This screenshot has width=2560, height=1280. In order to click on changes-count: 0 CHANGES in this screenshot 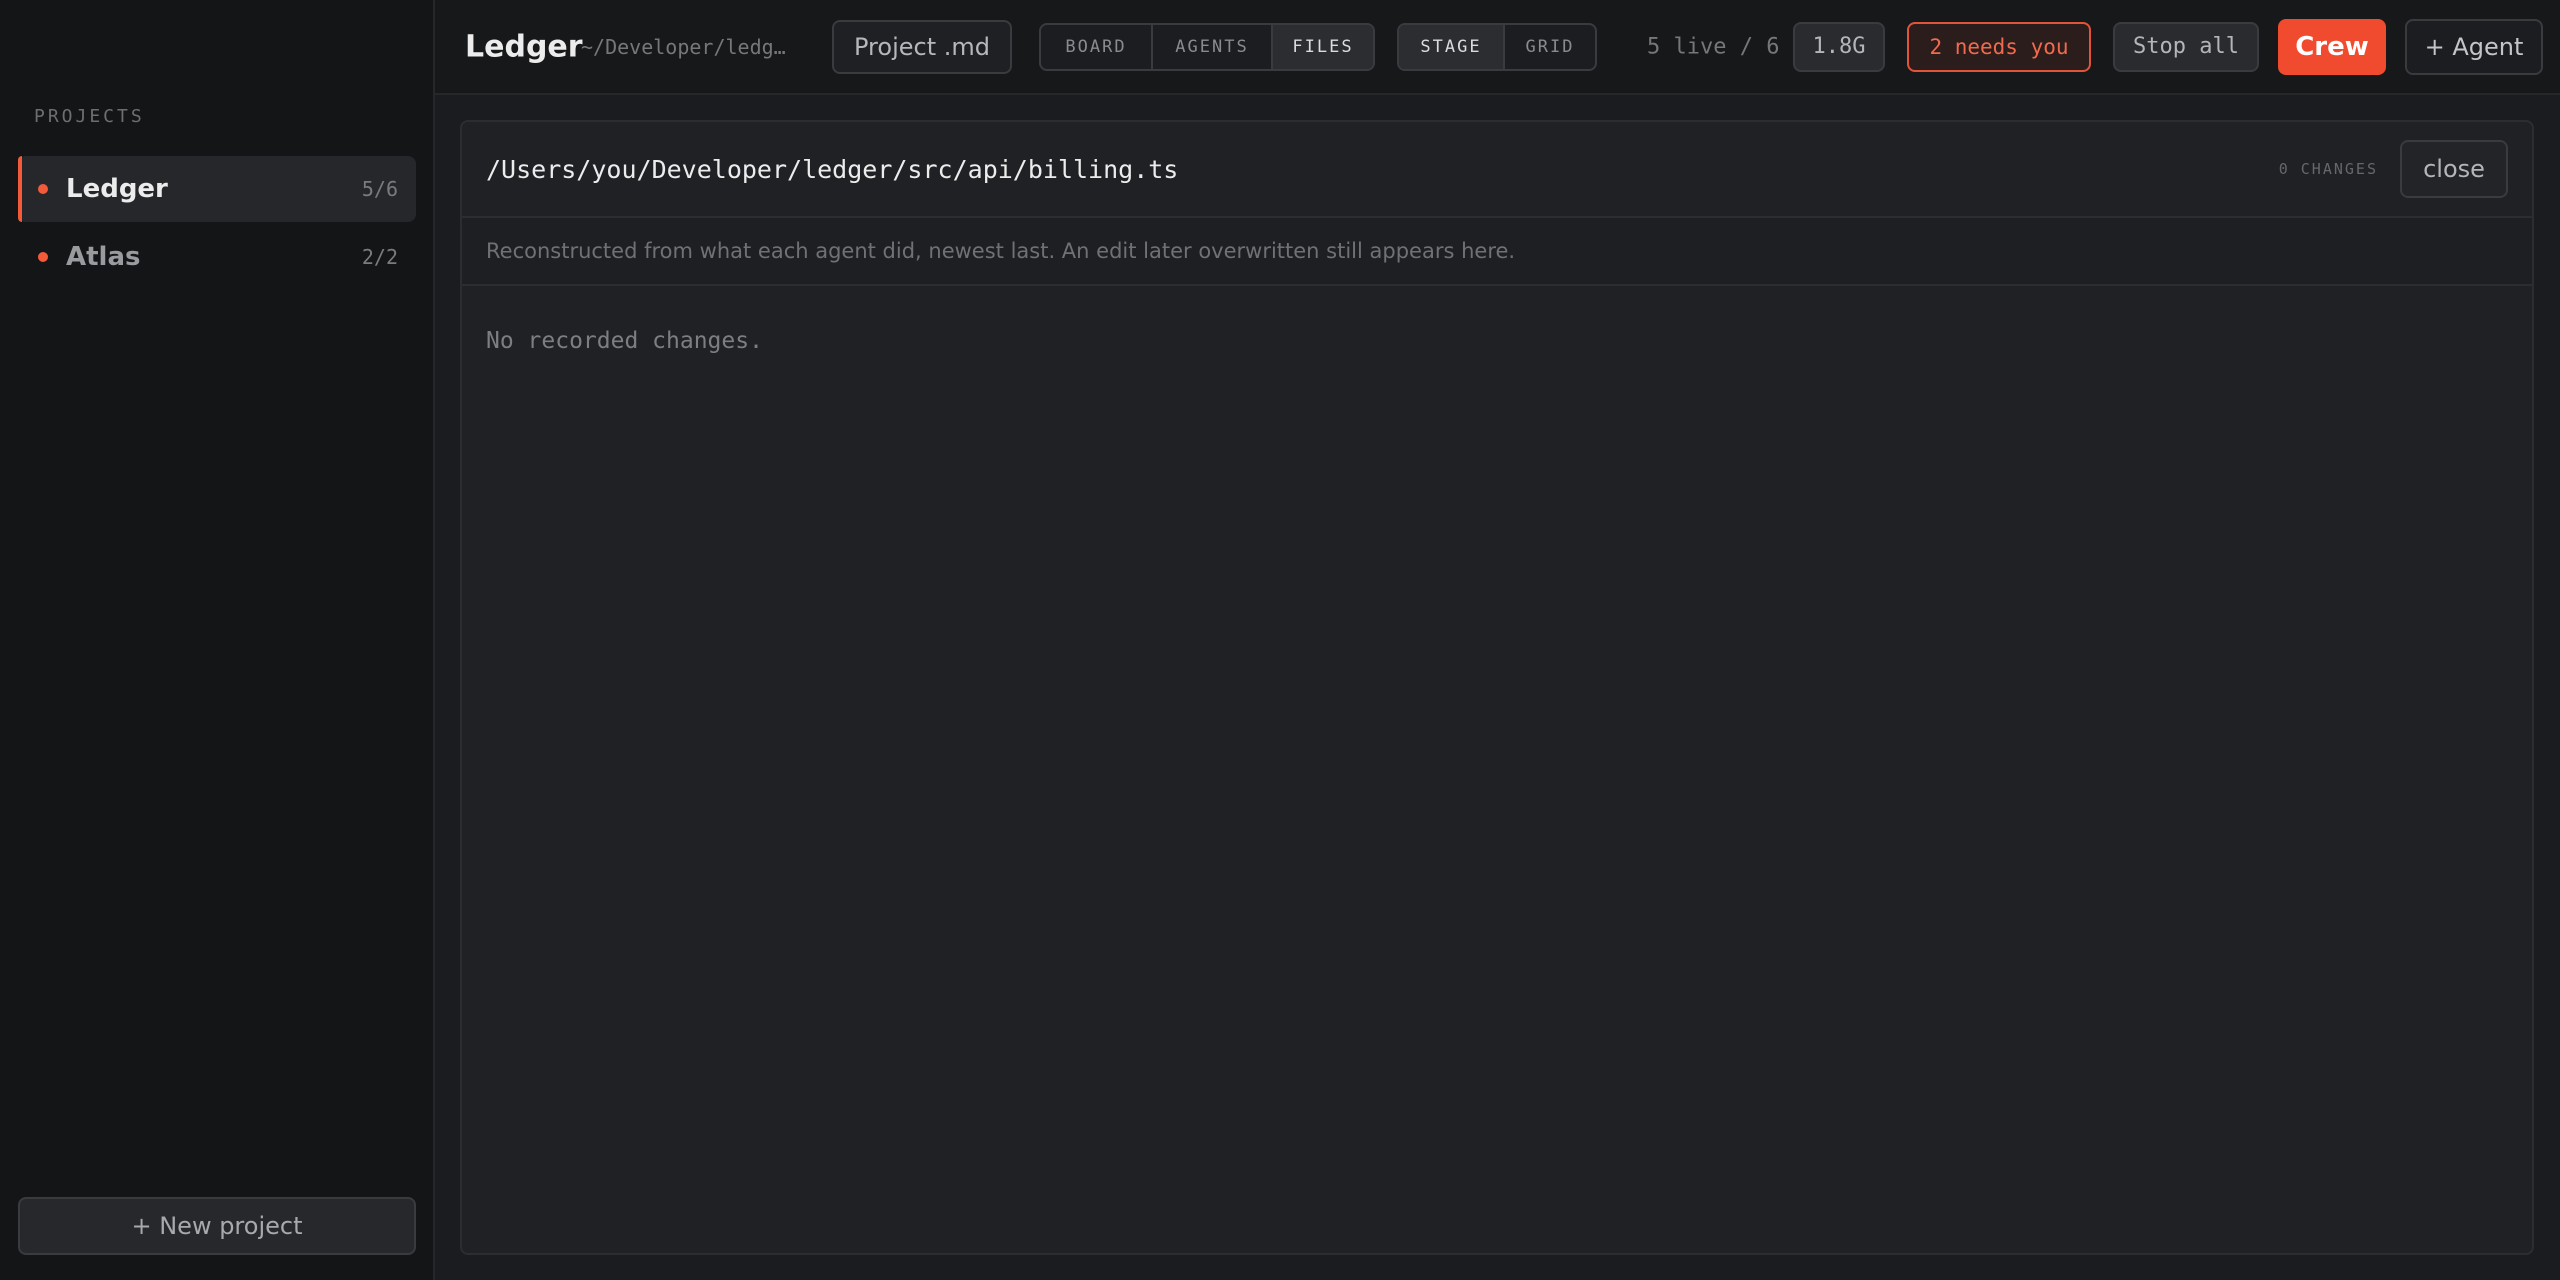, I will do `click(2328, 169)`.